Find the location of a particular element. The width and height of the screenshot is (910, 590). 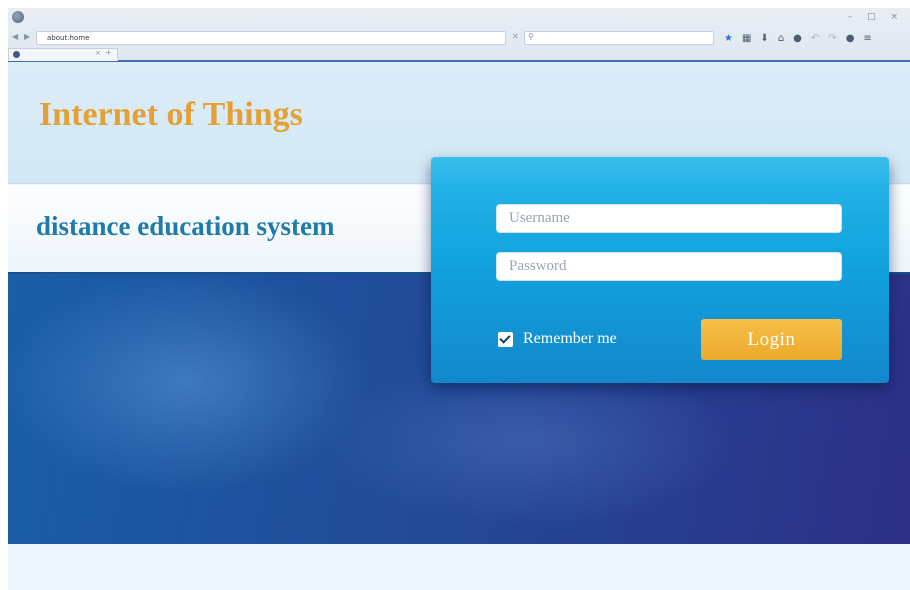

address-bar: about:home is located at coordinates (271, 38).